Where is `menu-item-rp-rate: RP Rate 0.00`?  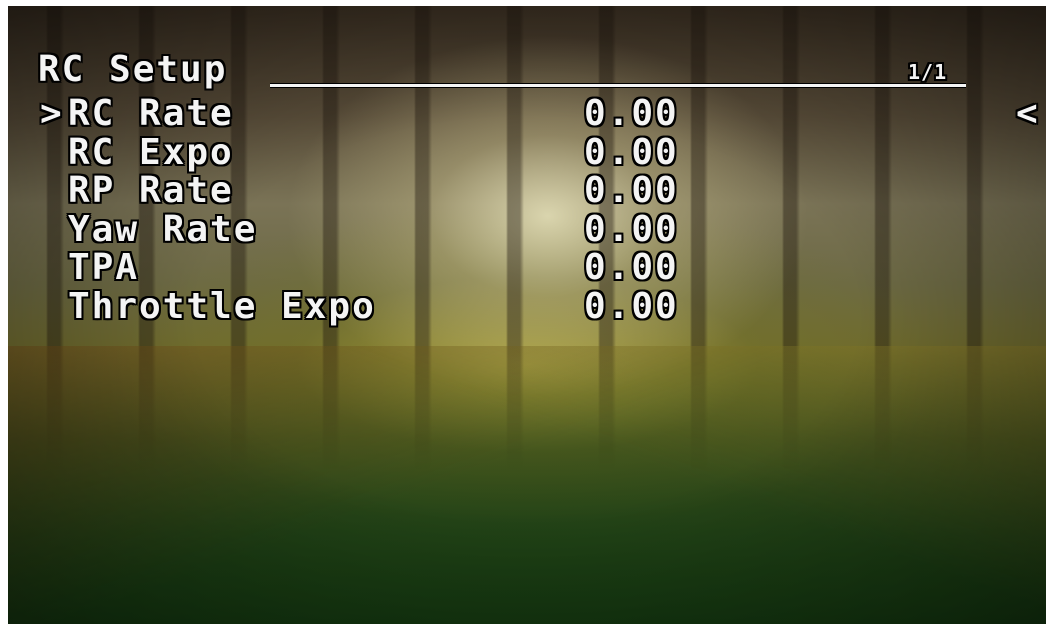
menu-item-rp-rate: RP Rate 0.00 is located at coordinates (380, 192).